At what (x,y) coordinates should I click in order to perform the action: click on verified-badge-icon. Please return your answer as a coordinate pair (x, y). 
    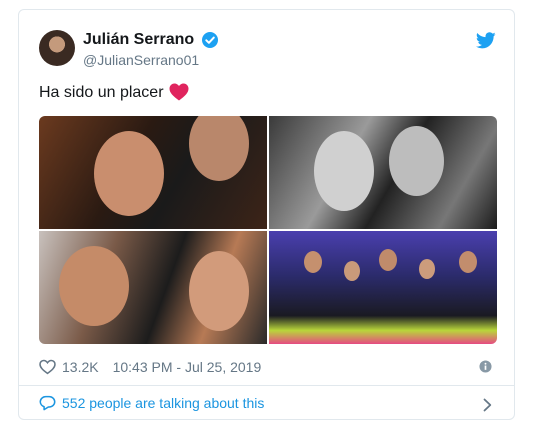
    Looking at the image, I should click on (210, 40).